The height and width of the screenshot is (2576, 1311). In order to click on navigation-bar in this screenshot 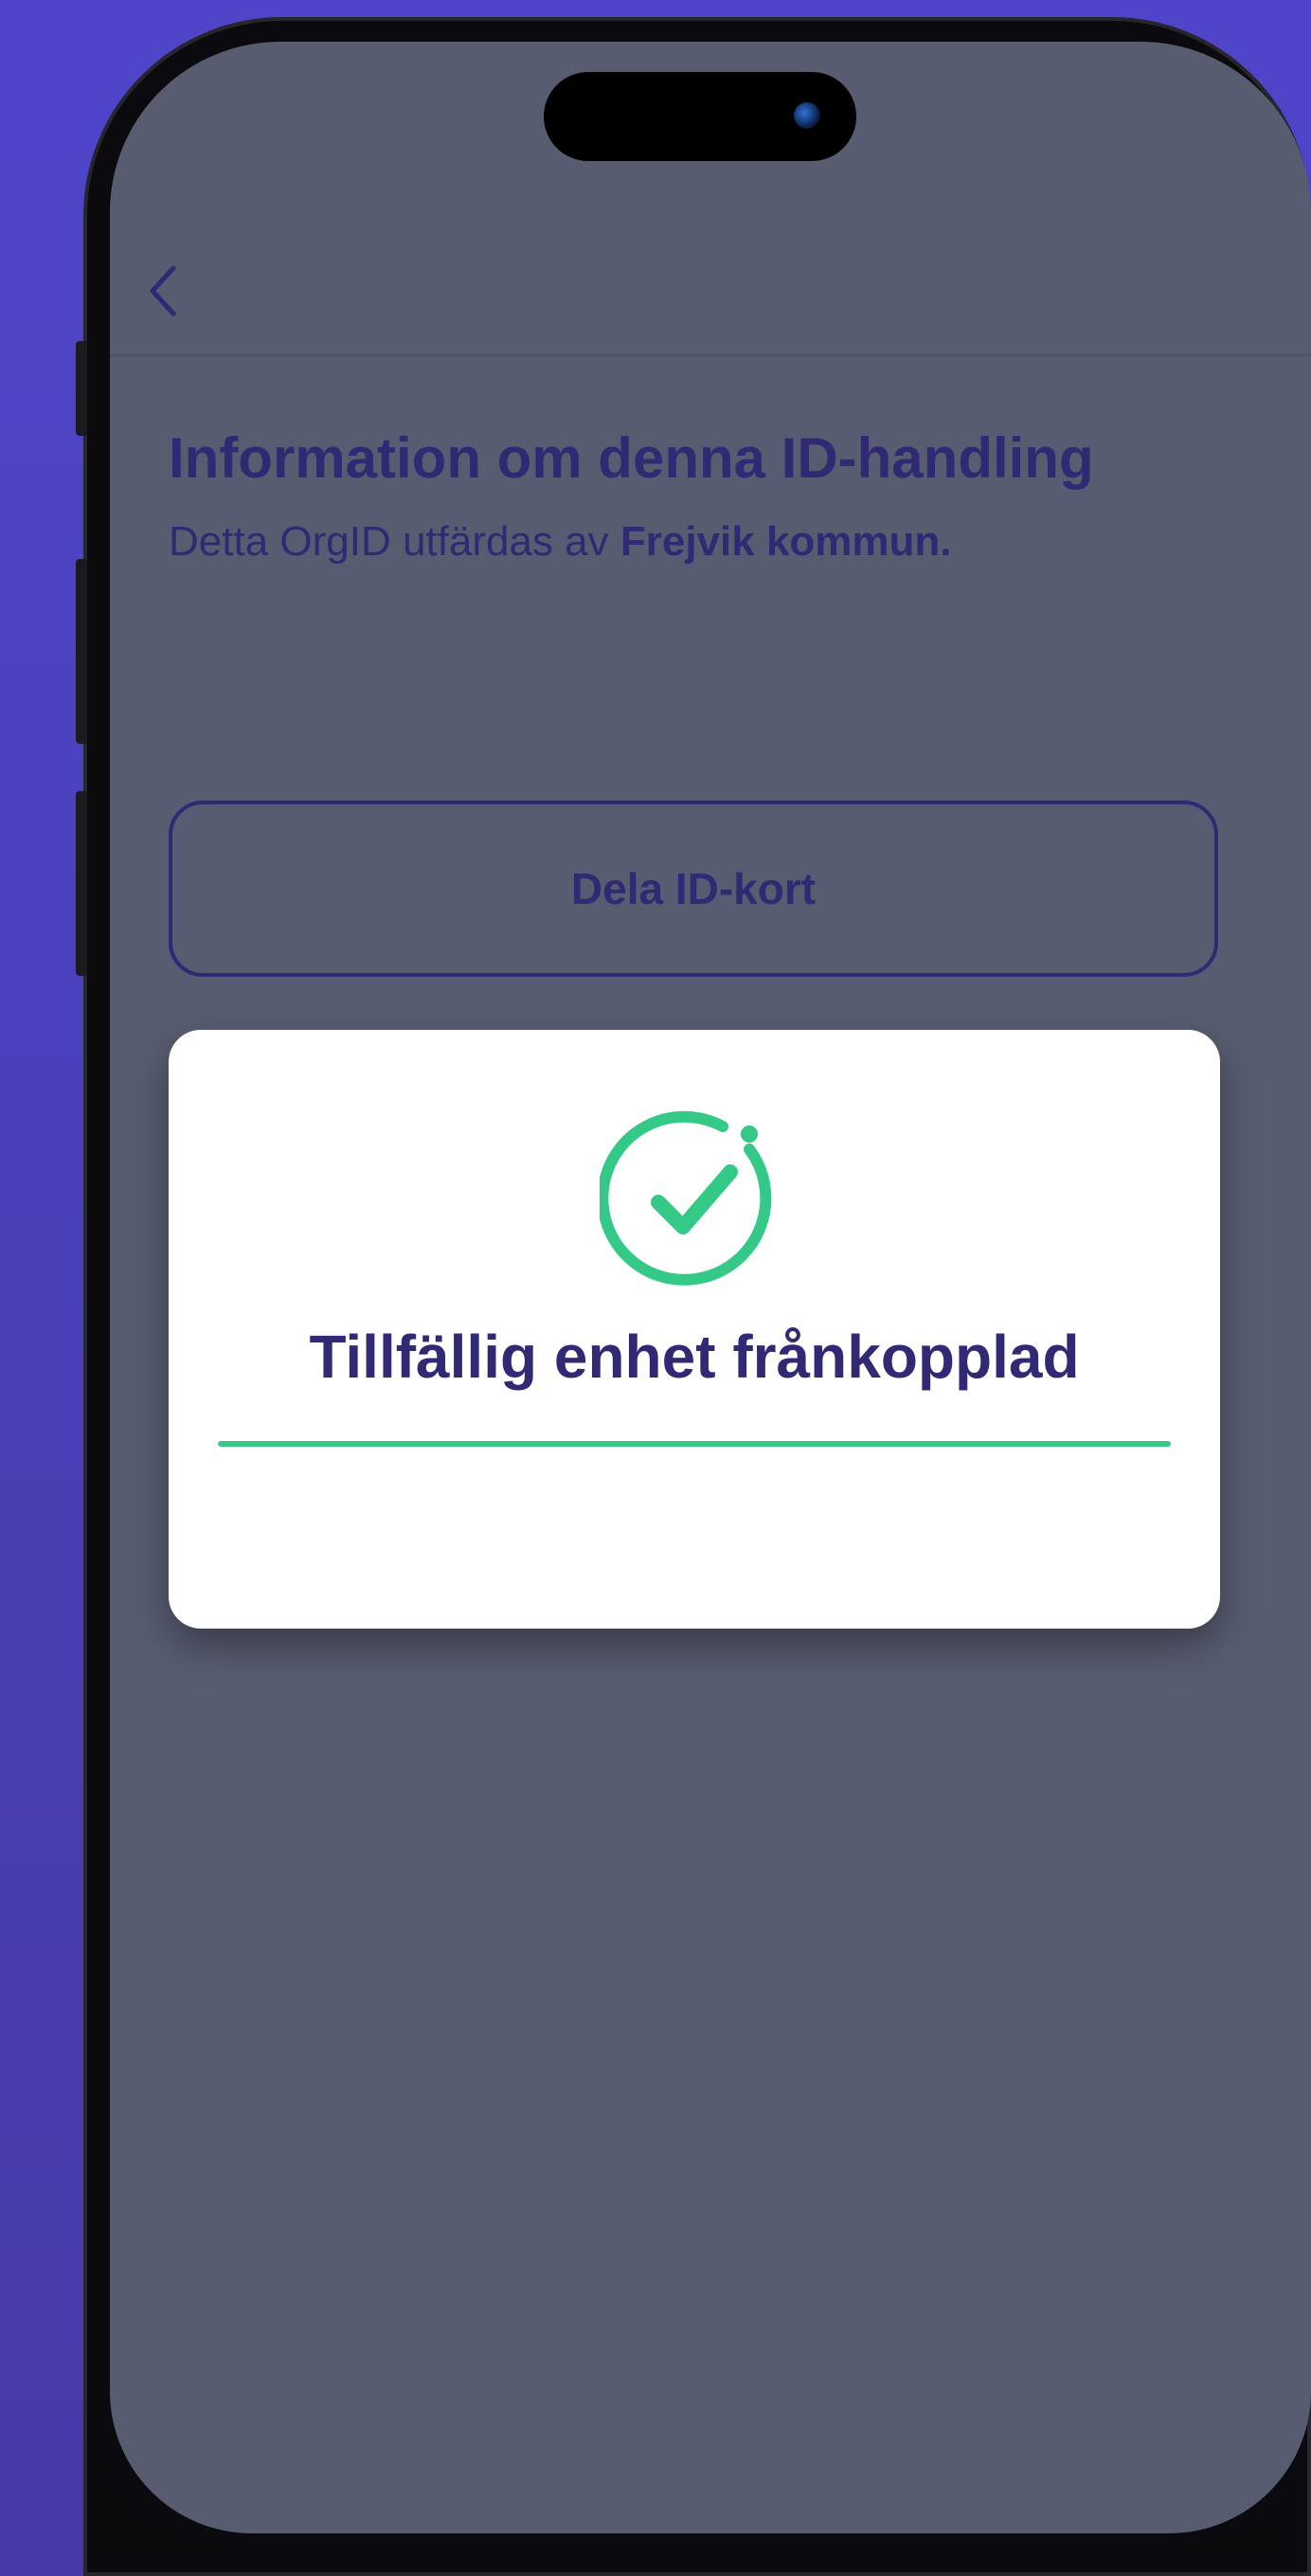, I will do `click(710, 274)`.